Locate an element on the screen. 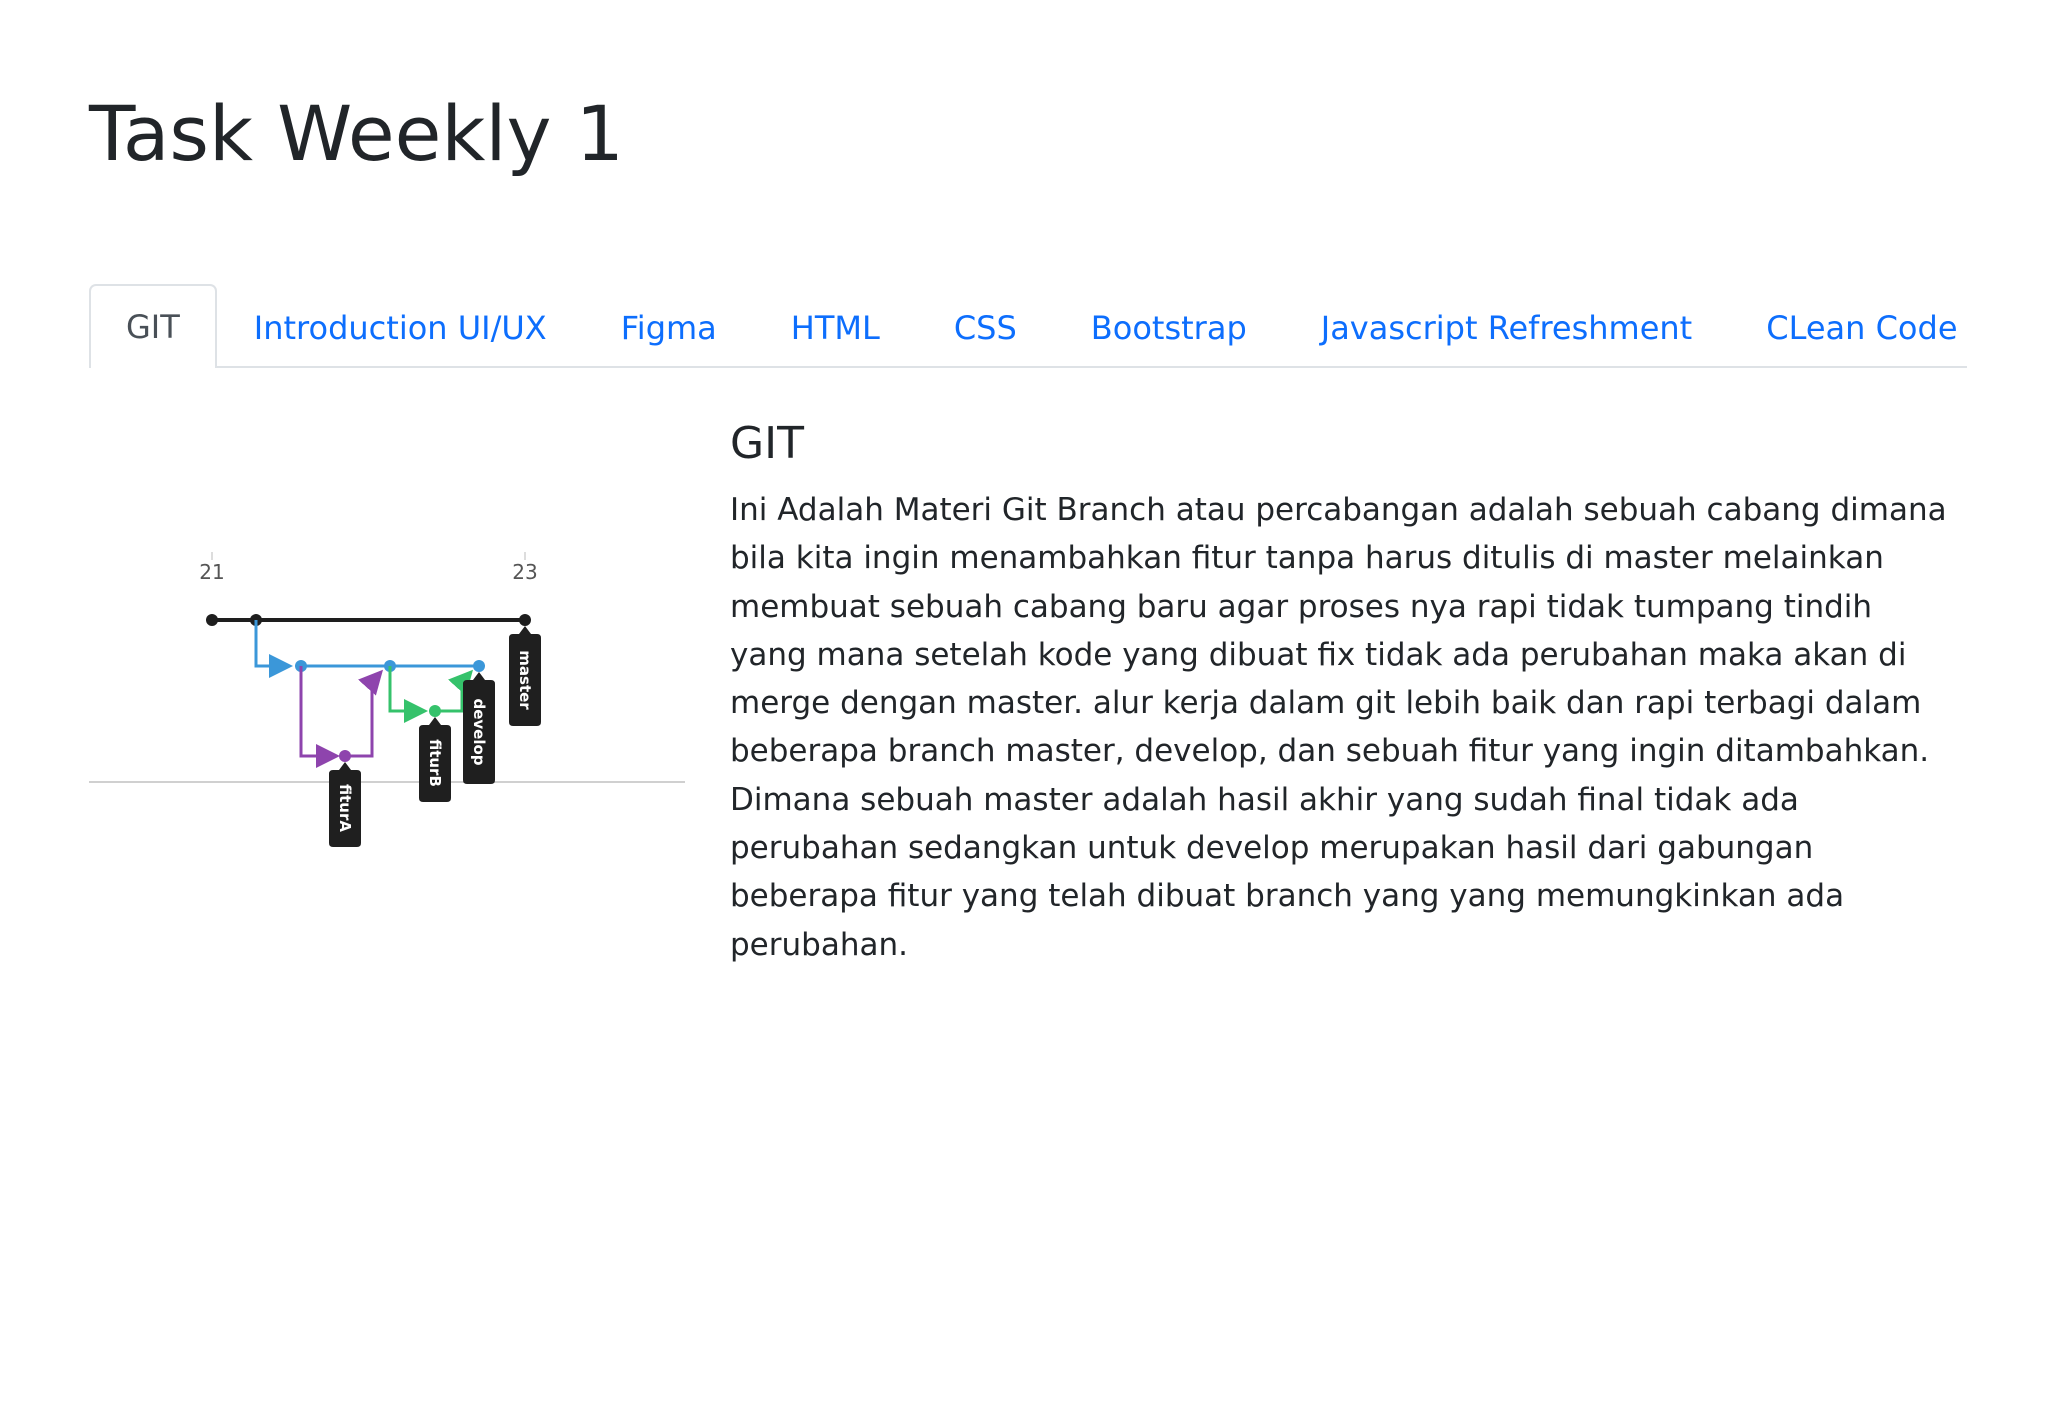  tab-bootstrap: Bootstrap is located at coordinates (1169, 327).